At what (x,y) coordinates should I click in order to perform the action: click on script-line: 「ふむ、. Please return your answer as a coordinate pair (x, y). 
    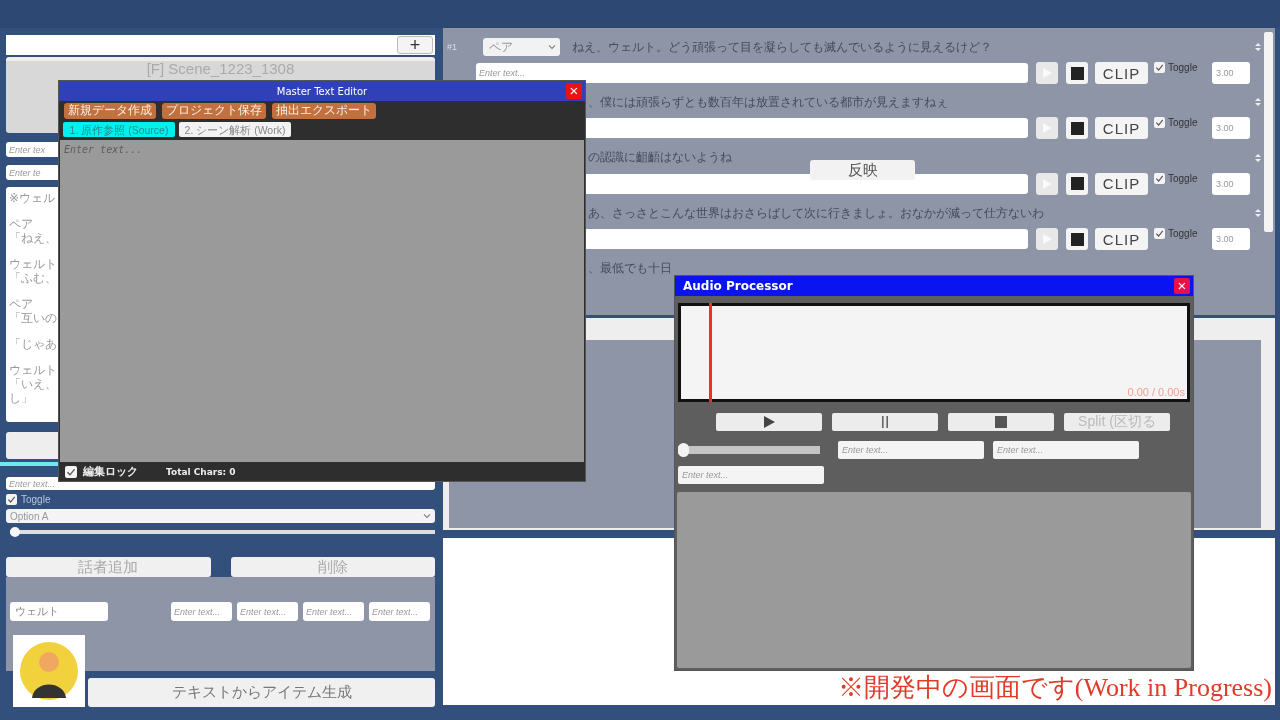
    Looking at the image, I should click on (33, 278).